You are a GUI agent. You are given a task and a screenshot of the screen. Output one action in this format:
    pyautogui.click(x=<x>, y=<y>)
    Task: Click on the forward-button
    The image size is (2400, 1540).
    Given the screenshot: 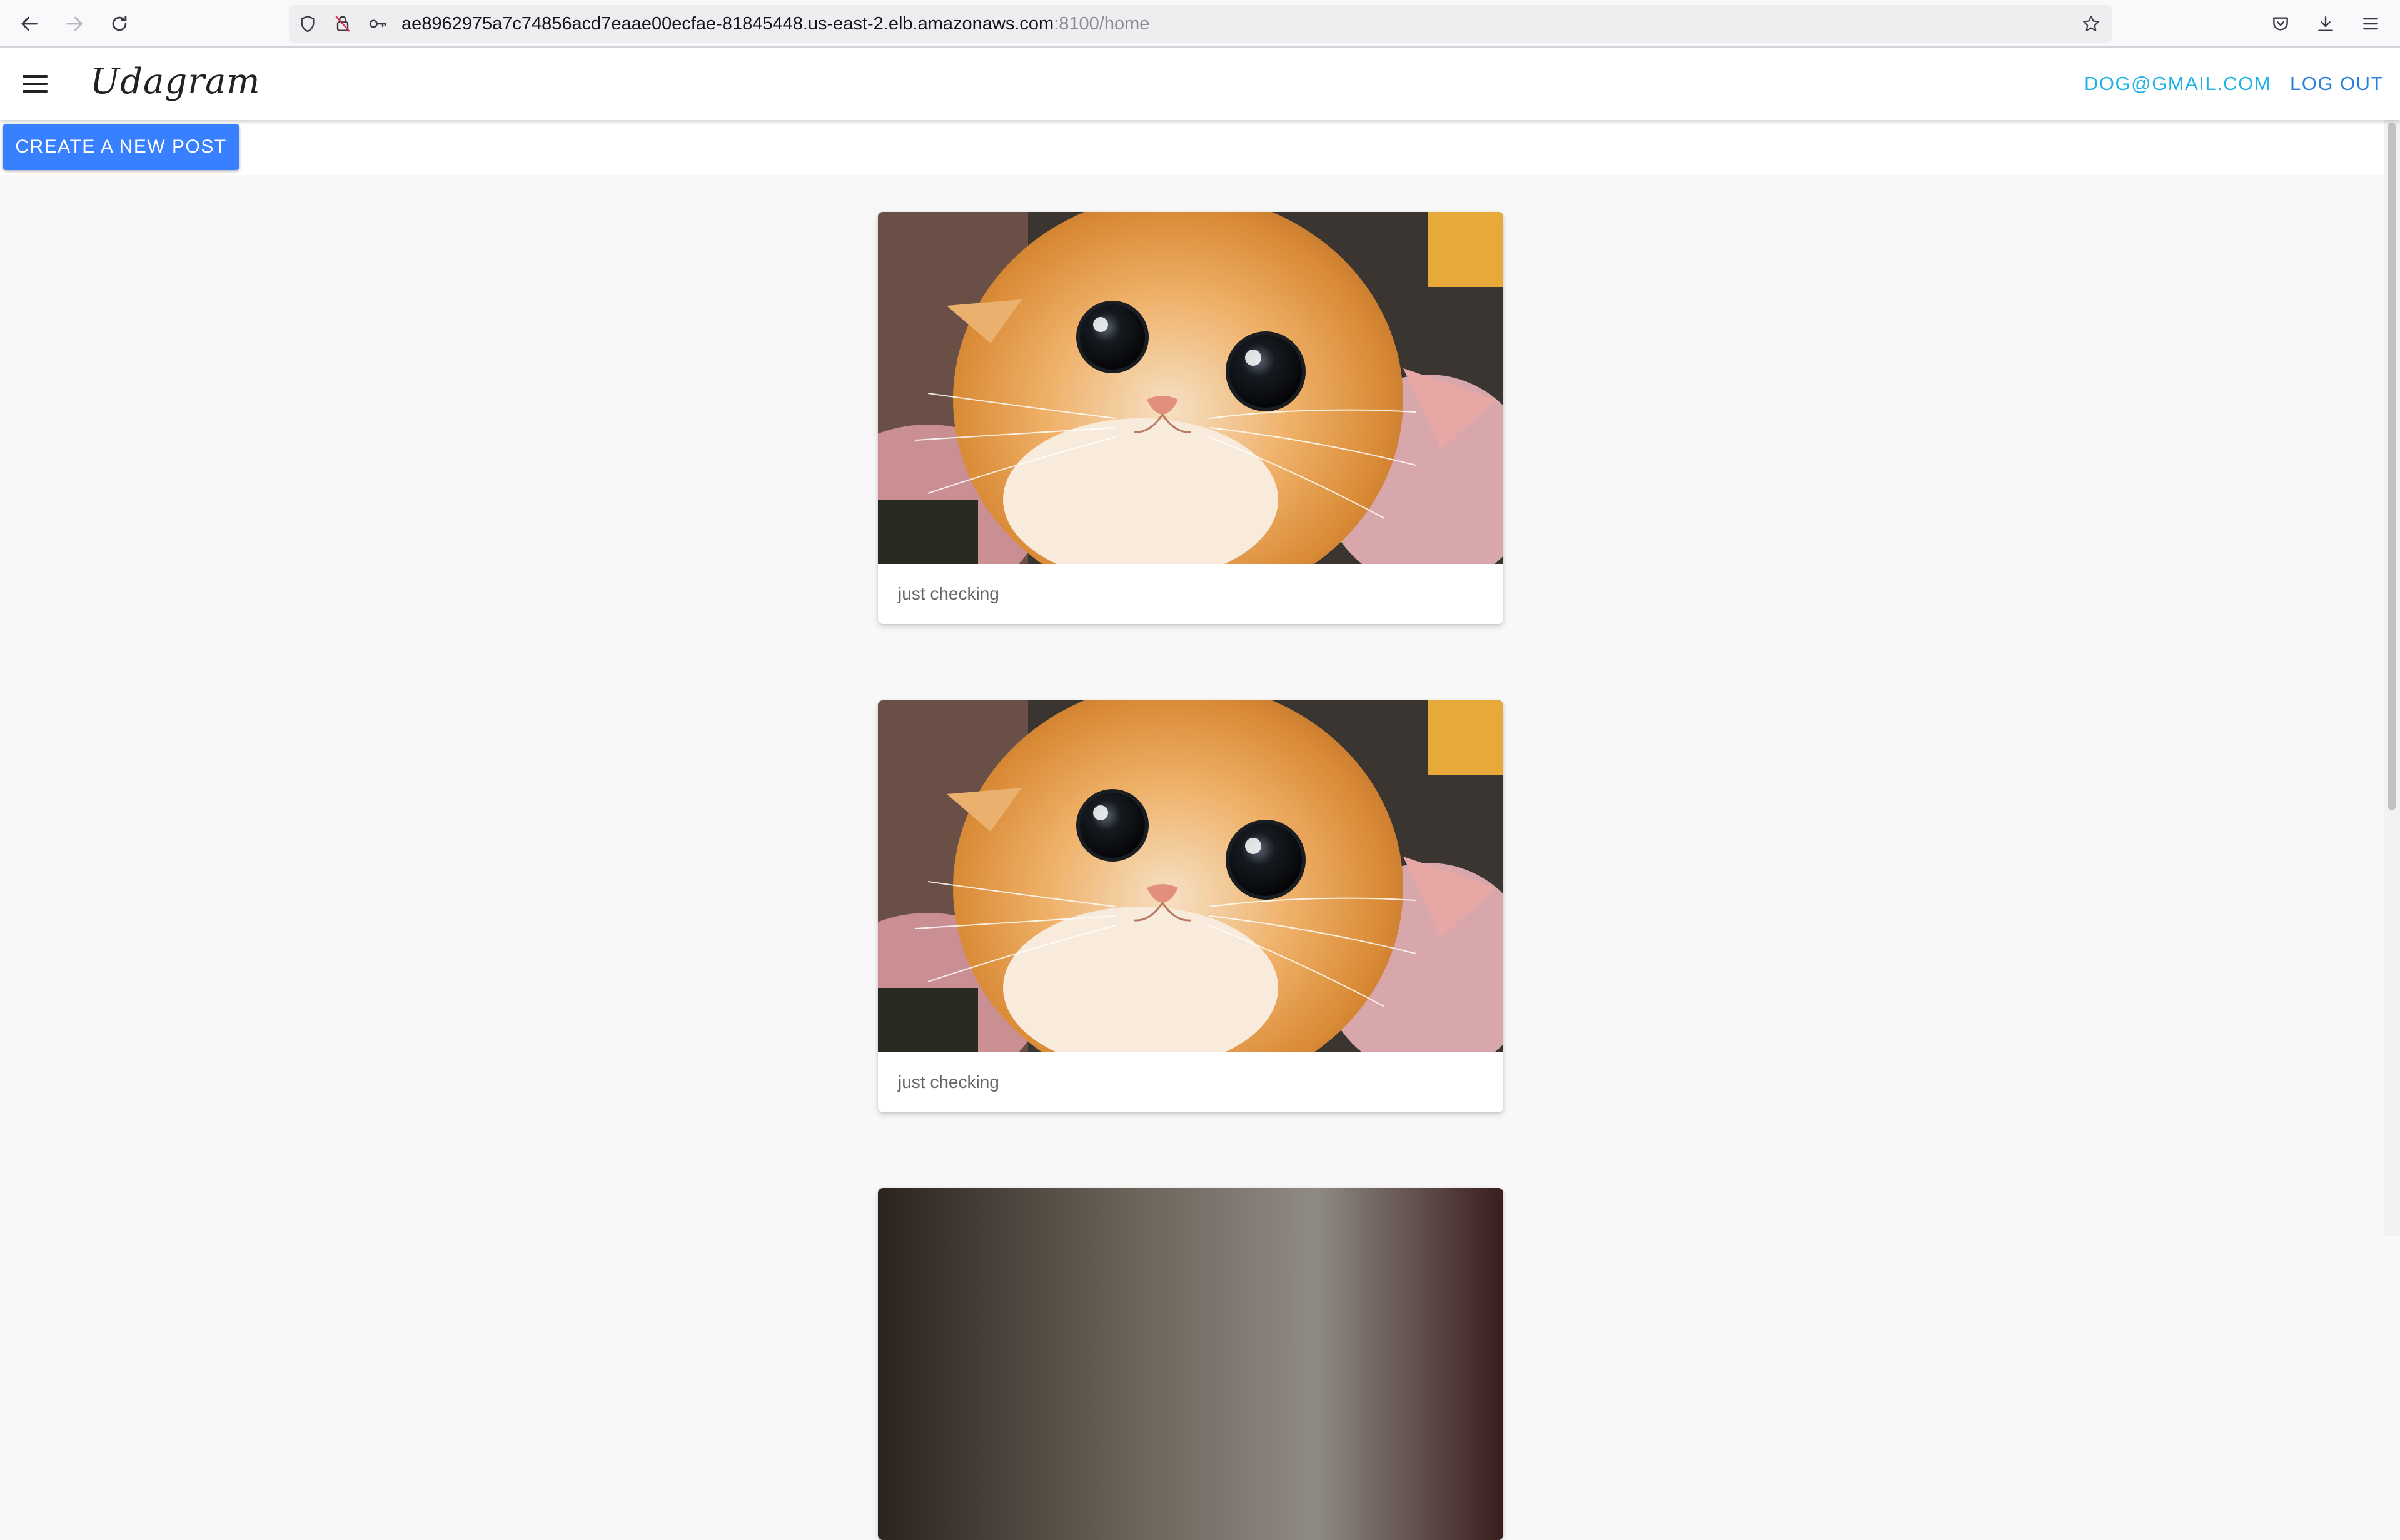 What is the action you would take?
    pyautogui.click(x=74, y=23)
    